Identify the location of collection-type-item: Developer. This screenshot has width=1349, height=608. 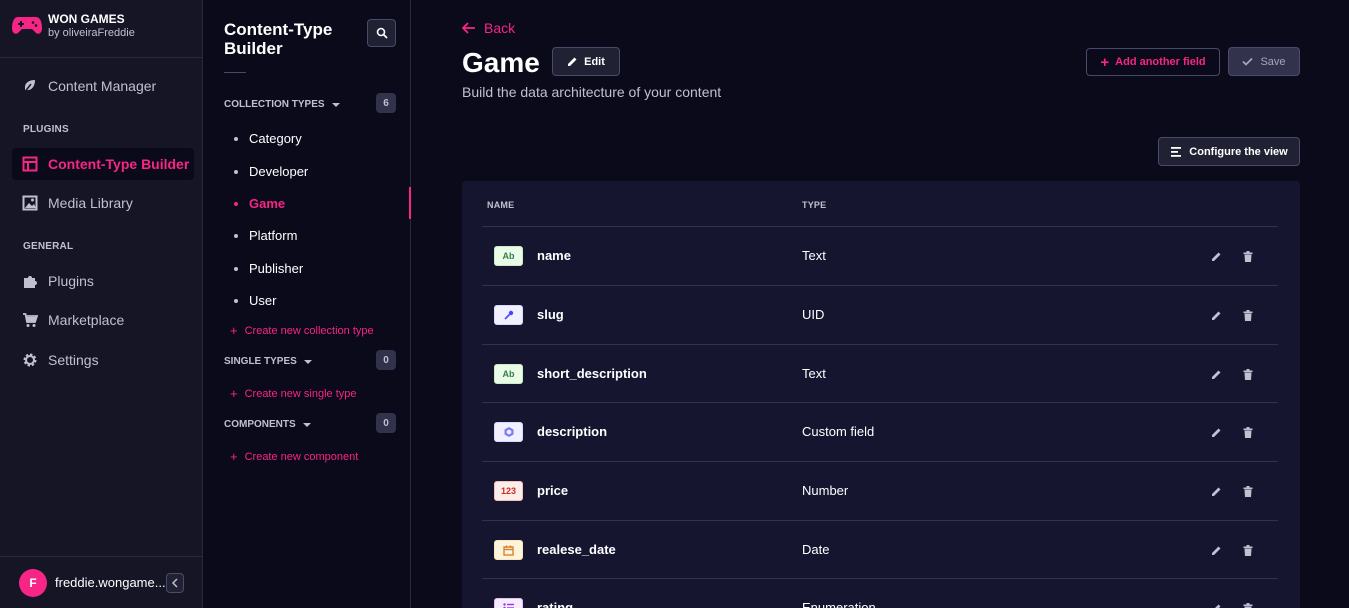
(271, 171).